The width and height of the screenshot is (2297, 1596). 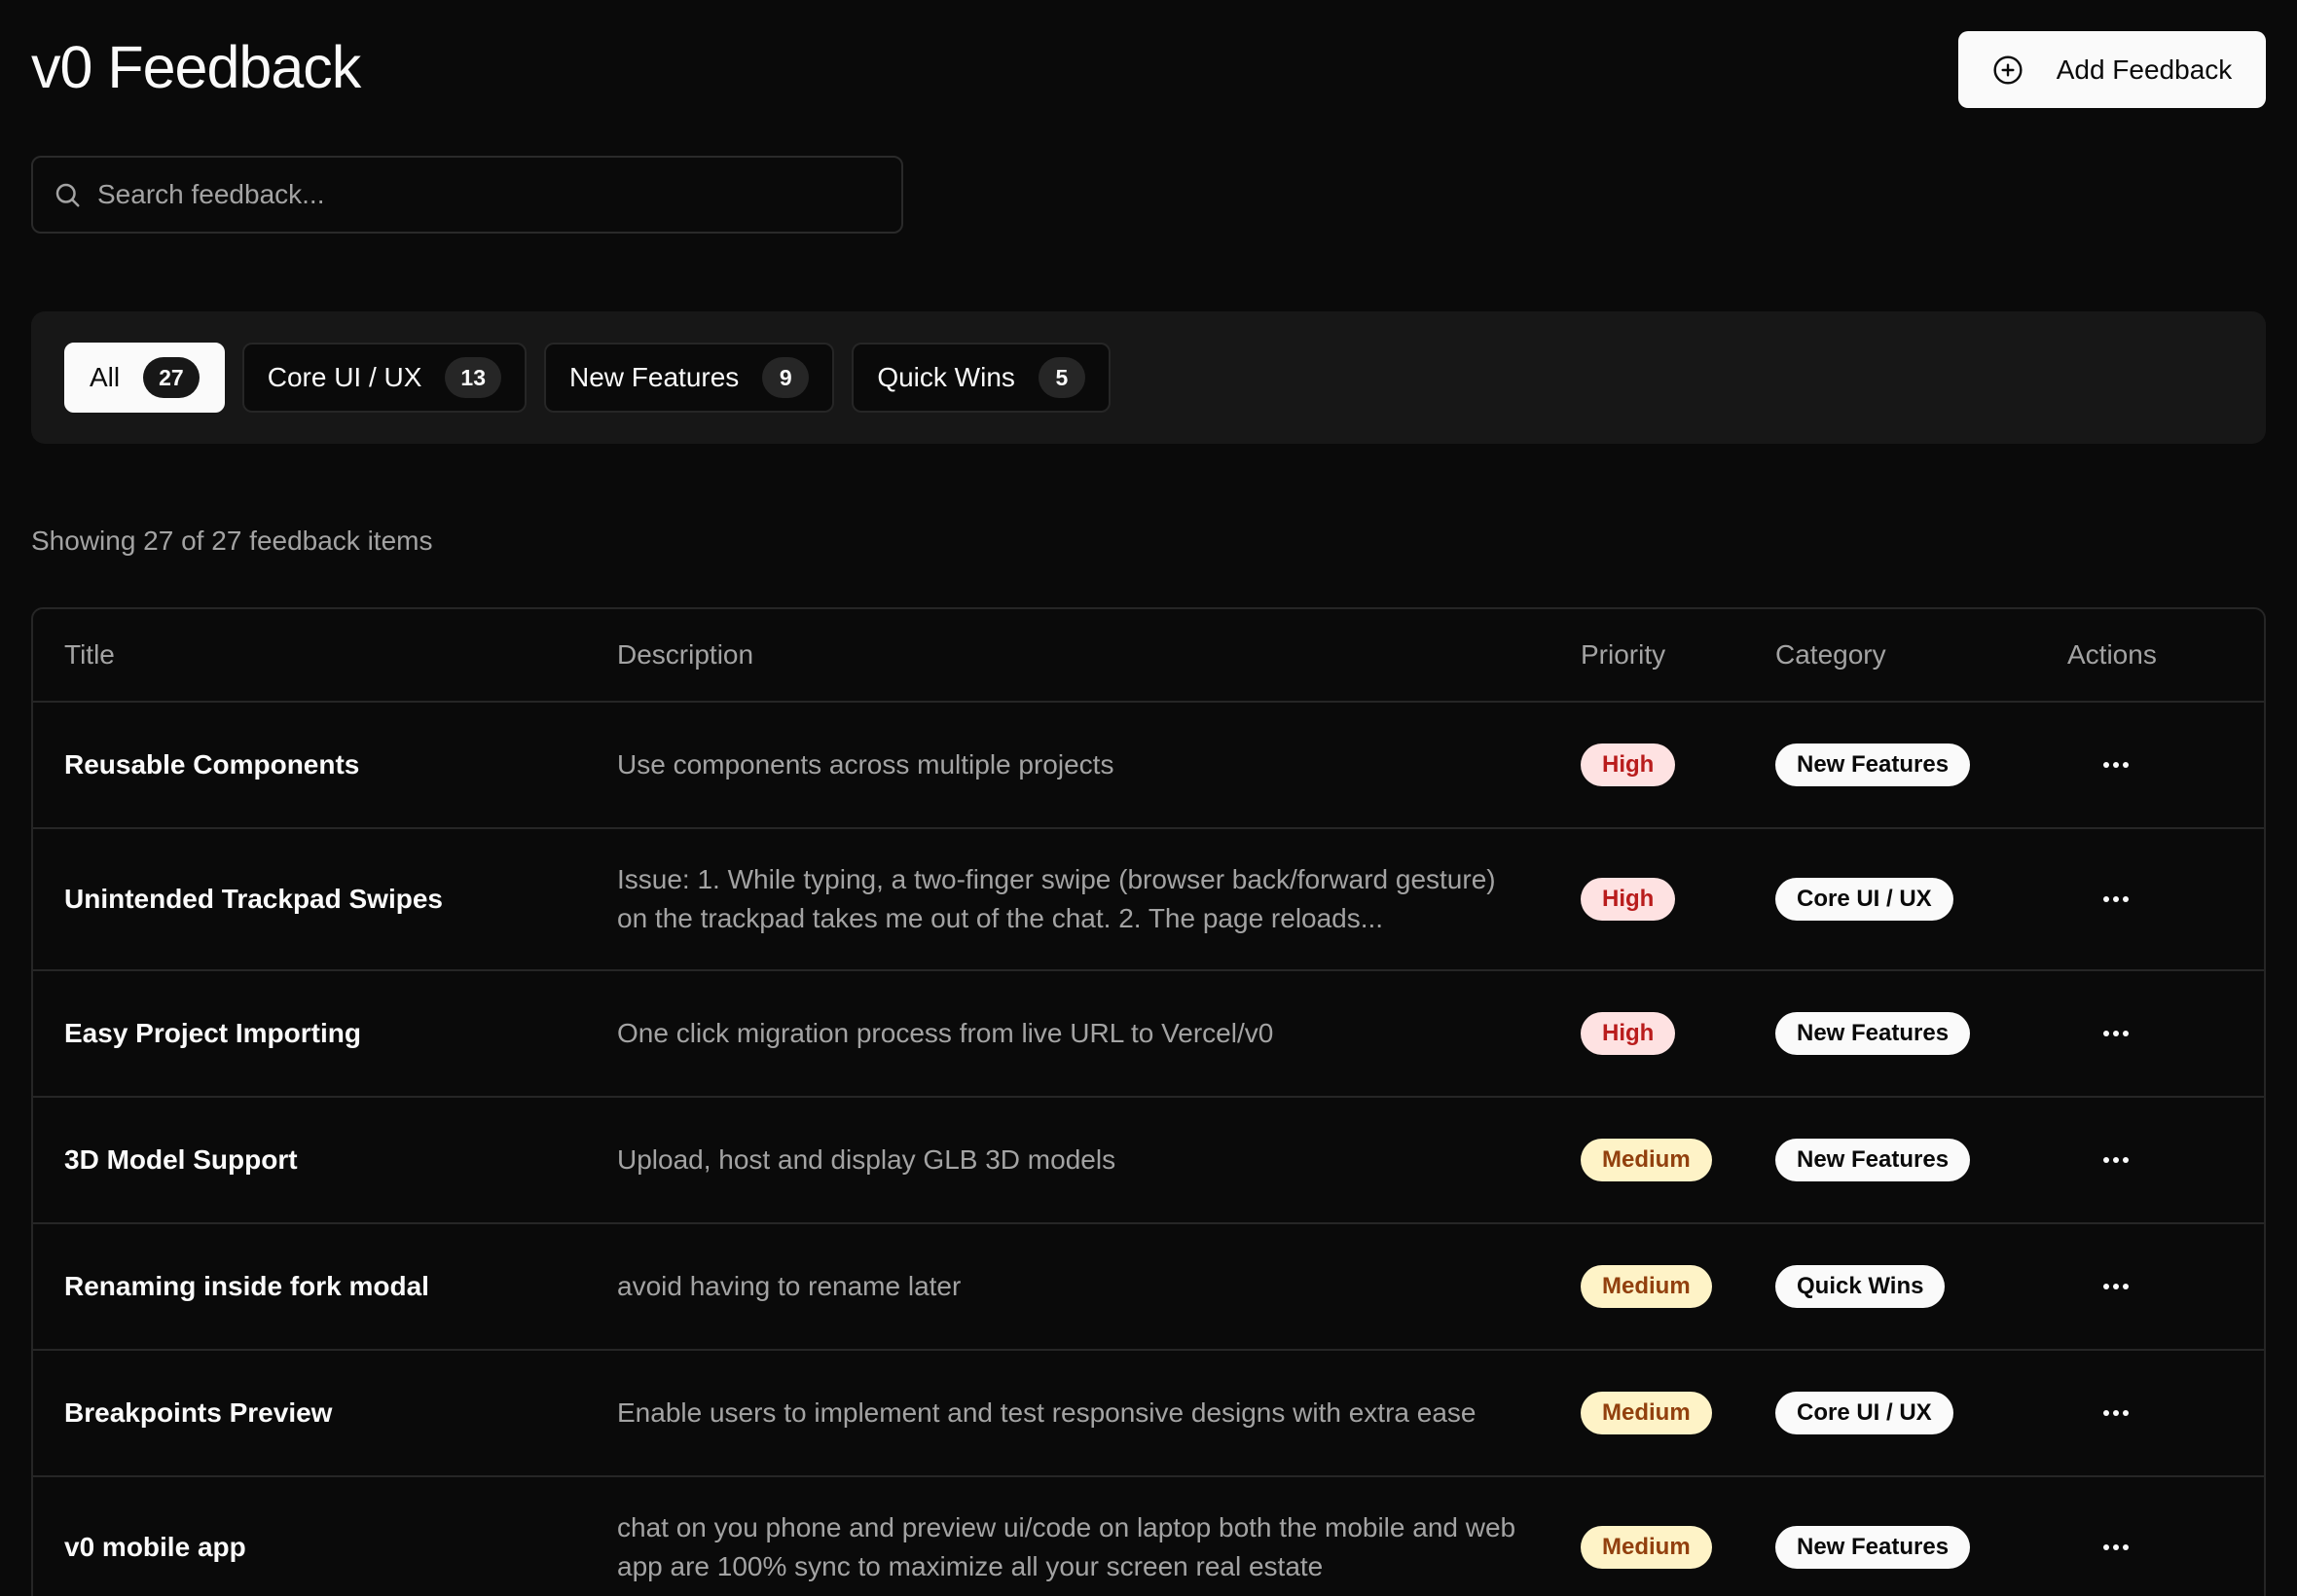 I want to click on row-title: Unintended Trackpad Swipes, so click(x=254, y=899).